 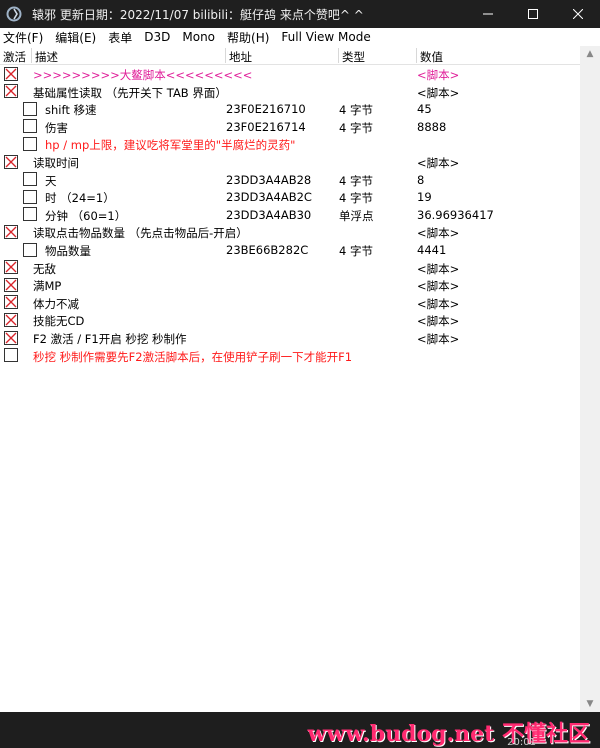 I want to click on table-row: 秒挖 秒制作需要先F2激活脚本后，在使用铲子刷一下才能开F1, so click(x=290, y=356).